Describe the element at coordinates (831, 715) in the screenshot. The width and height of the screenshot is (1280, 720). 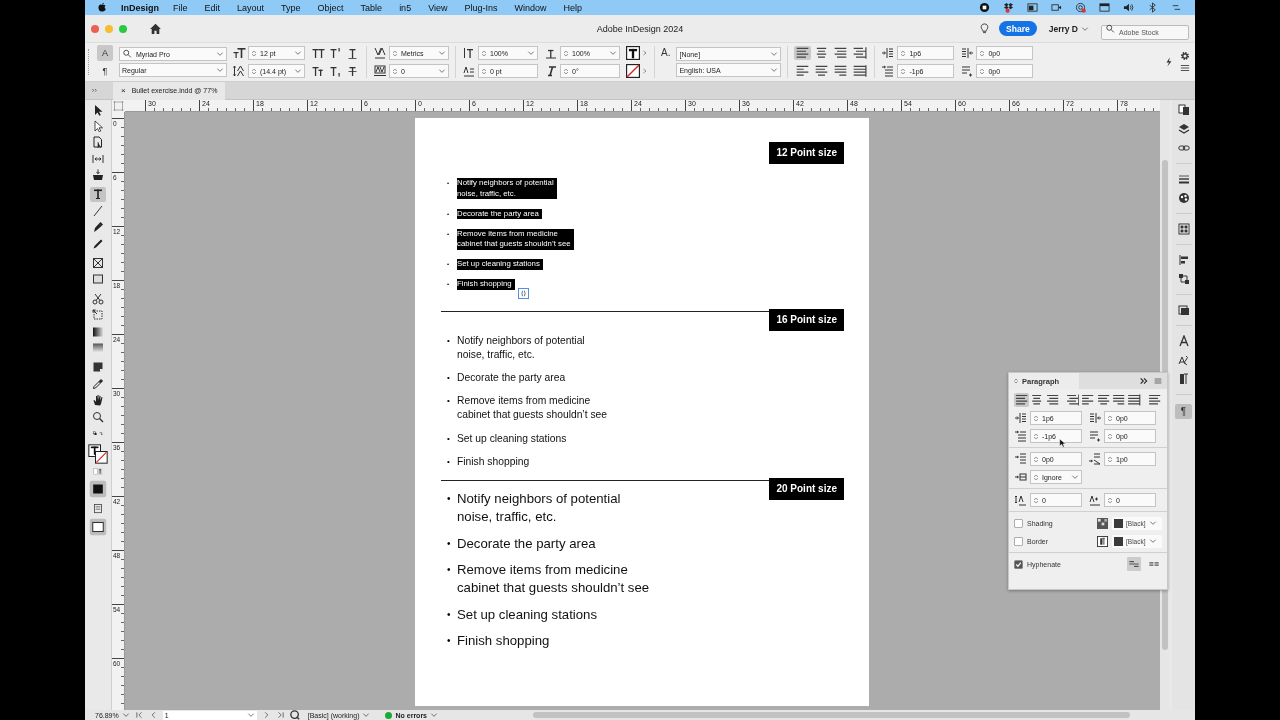
I see `scroll-thumb` at that location.